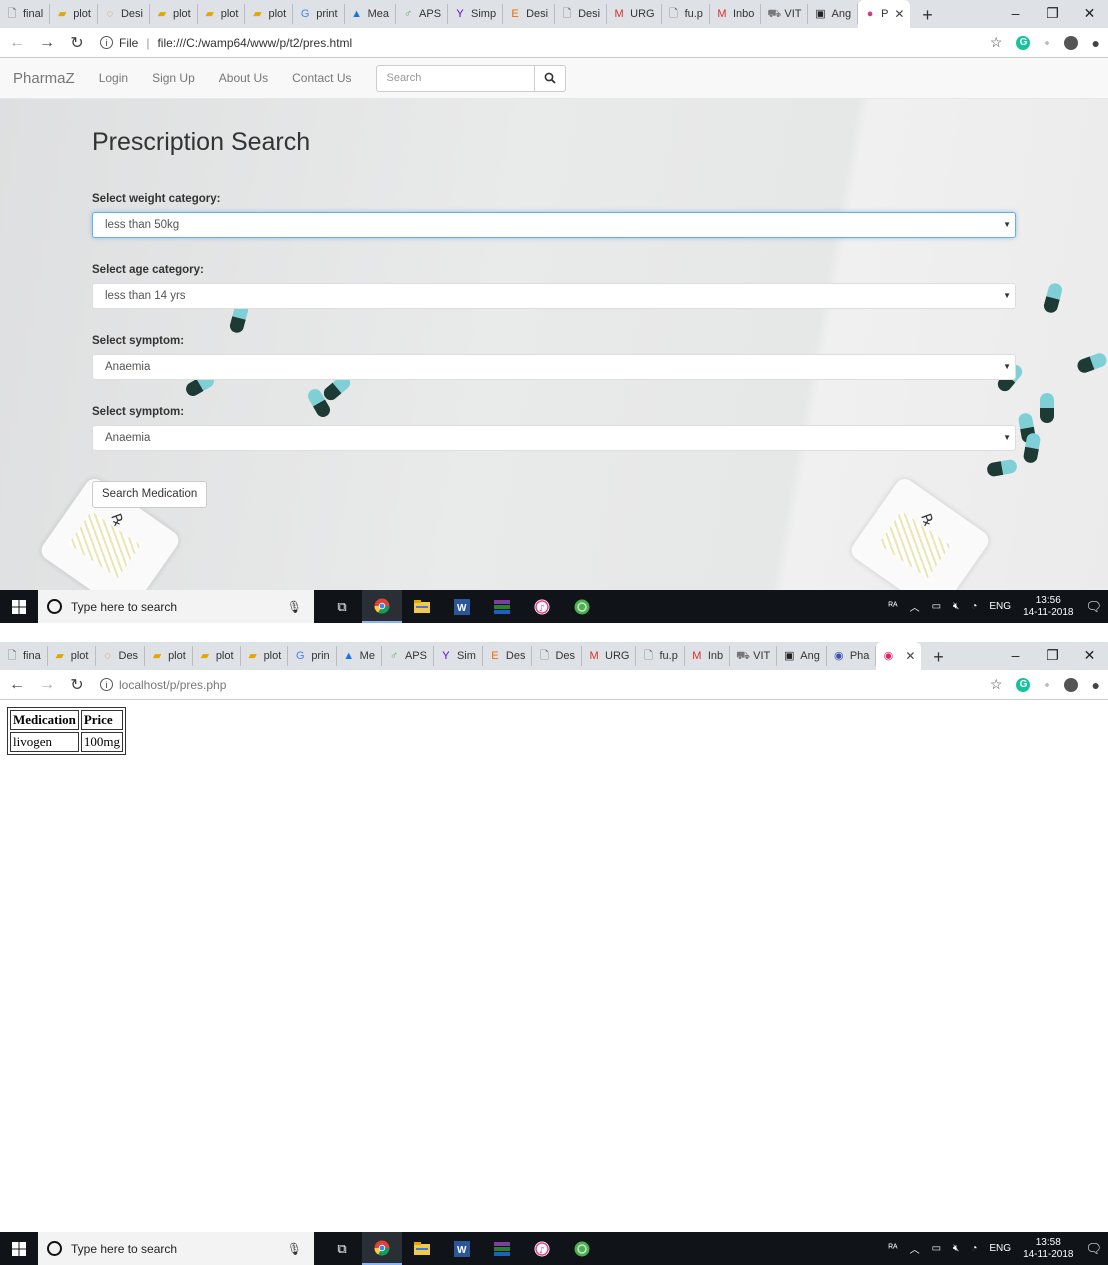 The image size is (1108, 1265). What do you see at coordinates (254, 43) in the screenshot?
I see `url-text: file:///C:/wamp64/www/p/t2/pres.html` at bounding box center [254, 43].